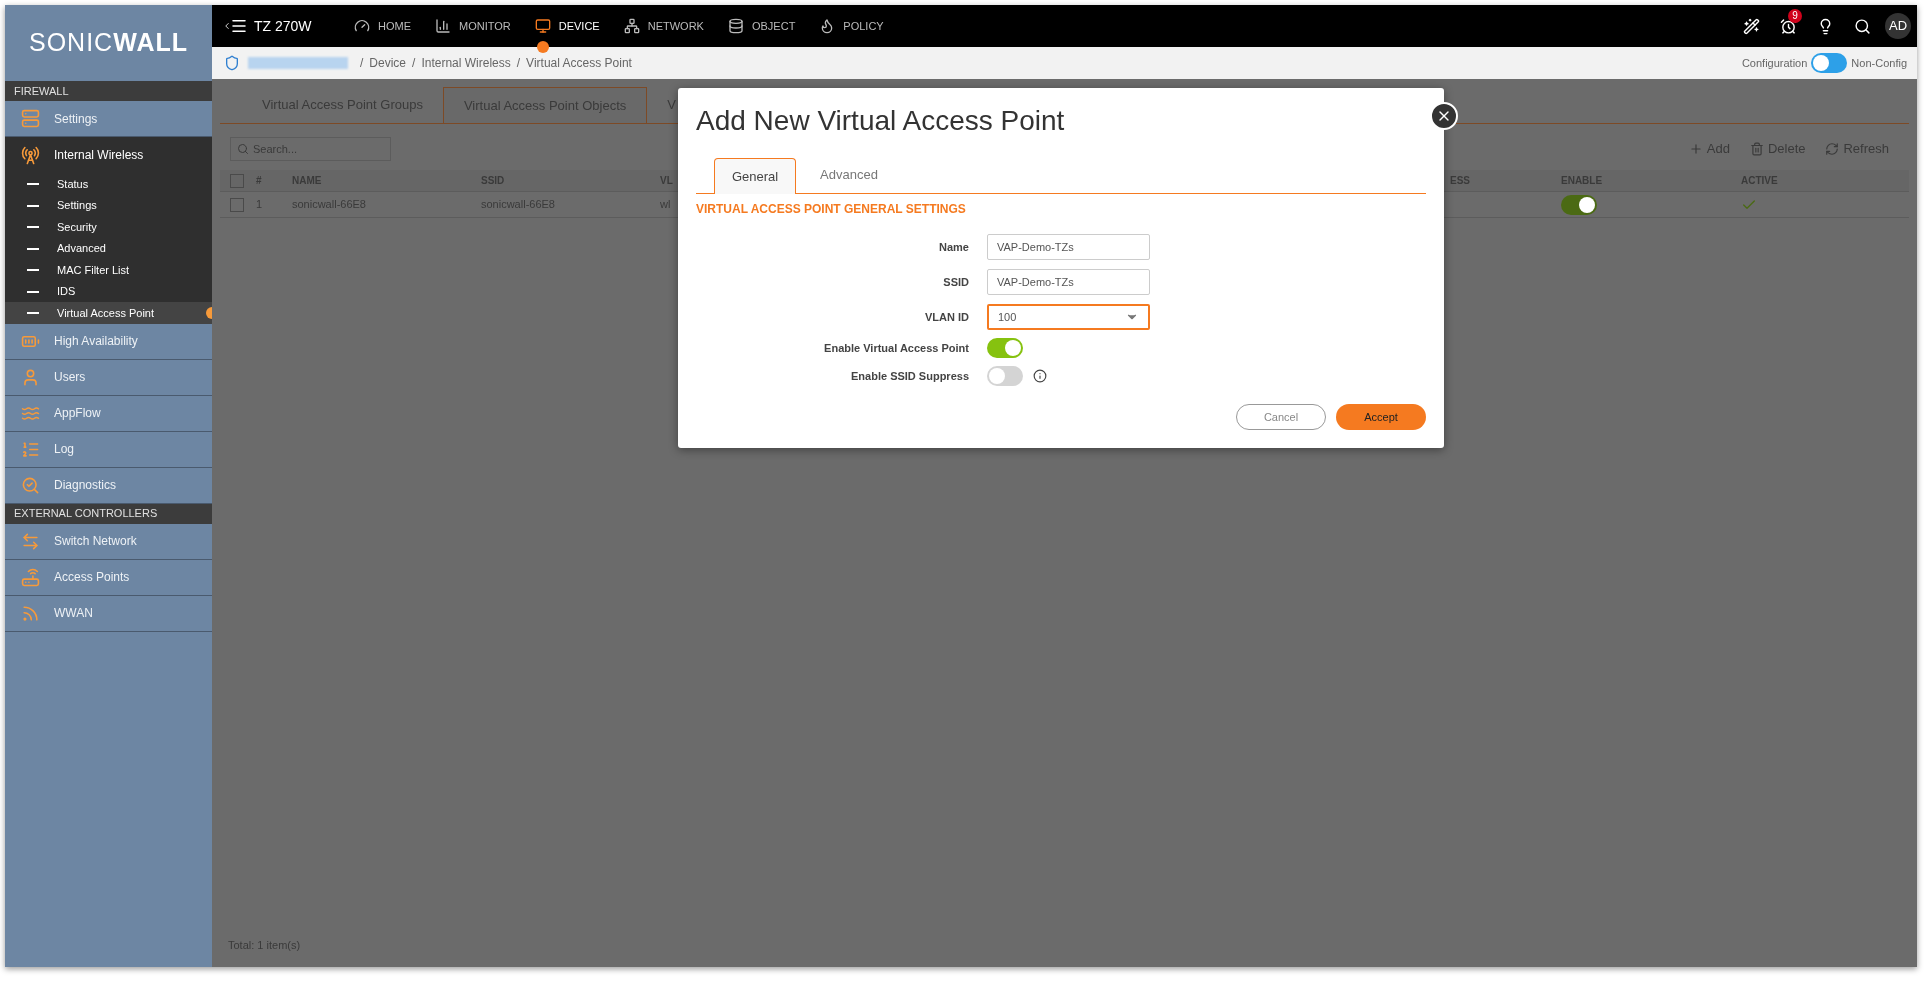 The image size is (1928, 981). Describe the element at coordinates (108, 184) in the screenshot. I see `sidebar-subitem: Status` at that location.